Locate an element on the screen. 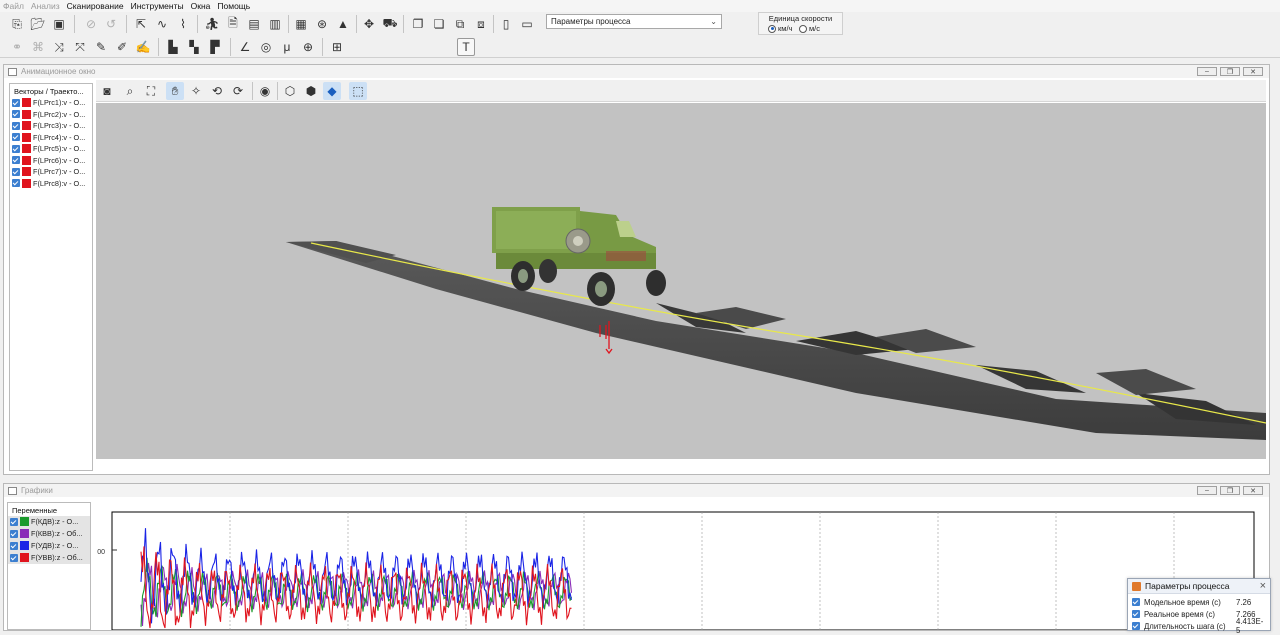 This screenshot has height=635, width=1280. hinge-icon: ⚭ is located at coordinates (17, 47).